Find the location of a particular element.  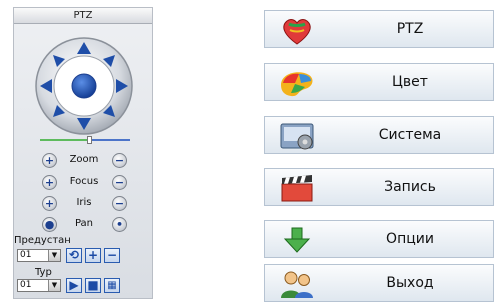

tour-select-value: 01 is located at coordinates (26, 285).